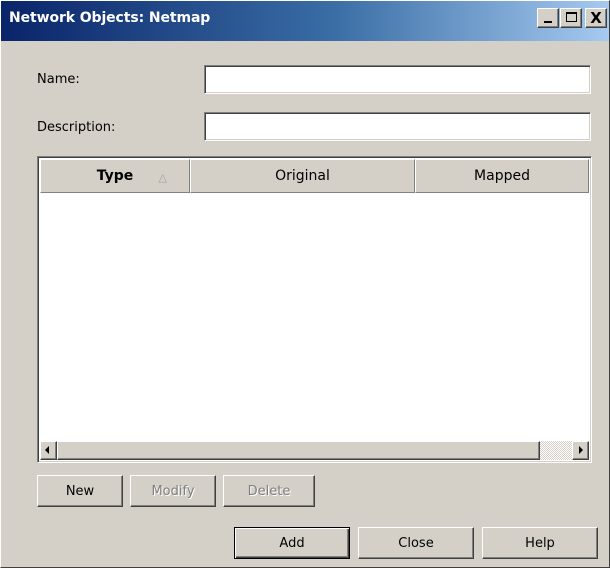 The width and height of the screenshot is (610, 568). What do you see at coordinates (397, 126) in the screenshot?
I see `description-input` at bounding box center [397, 126].